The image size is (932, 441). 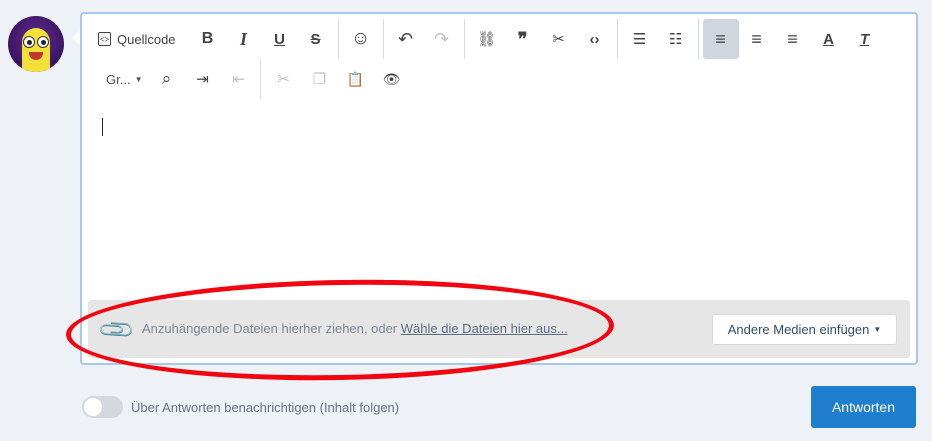 I want to click on bold-icon: B, so click(x=207, y=38).